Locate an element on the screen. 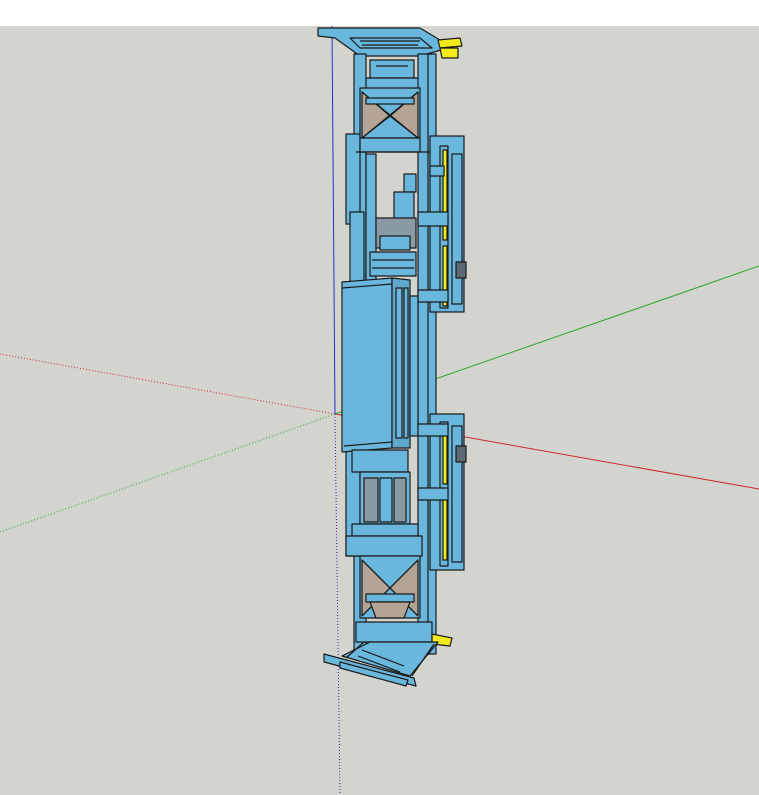  lower-brace-section is located at coordinates (390, 587).